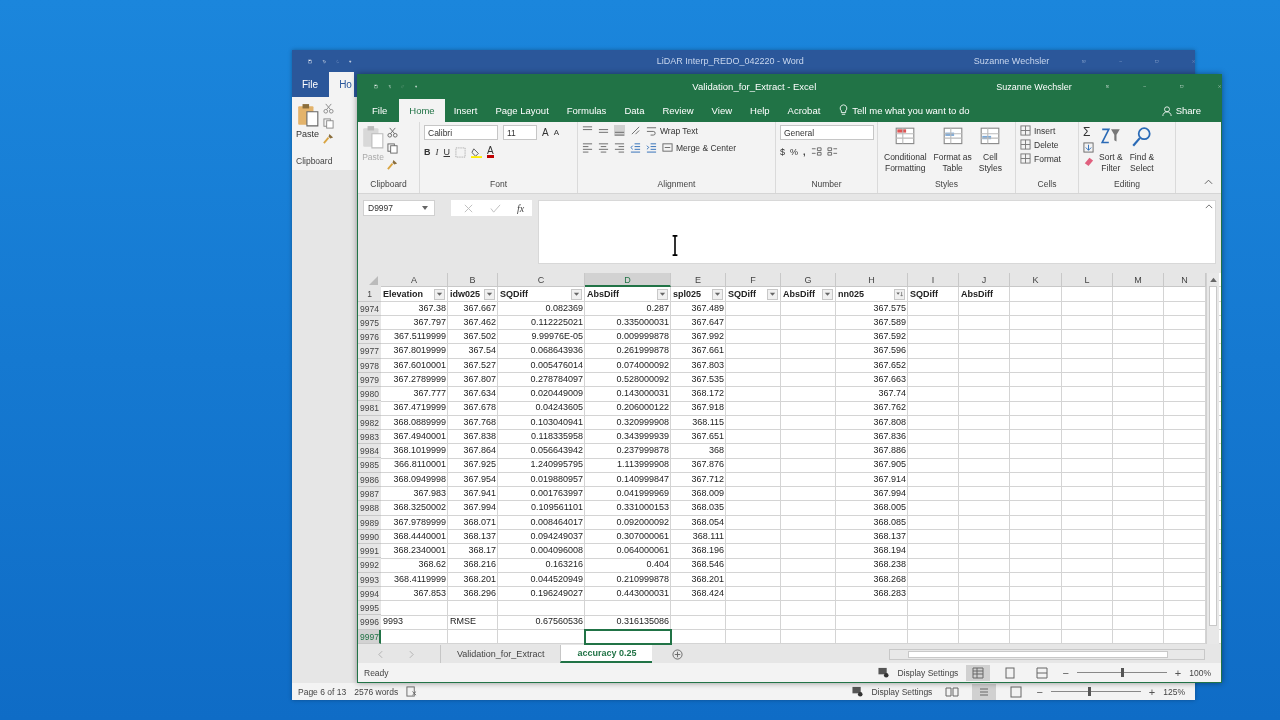 This screenshot has width=1280, height=720. I want to click on brush-icon, so click(328, 138).